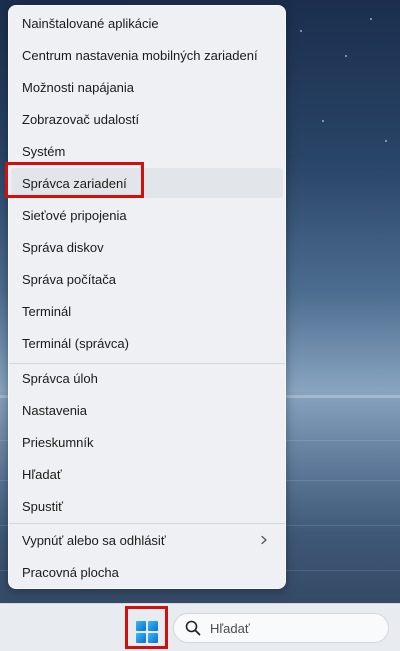 This screenshot has height=651, width=400. What do you see at coordinates (147, 474) in the screenshot?
I see `menu-item-search: Hľadať` at bounding box center [147, 474].